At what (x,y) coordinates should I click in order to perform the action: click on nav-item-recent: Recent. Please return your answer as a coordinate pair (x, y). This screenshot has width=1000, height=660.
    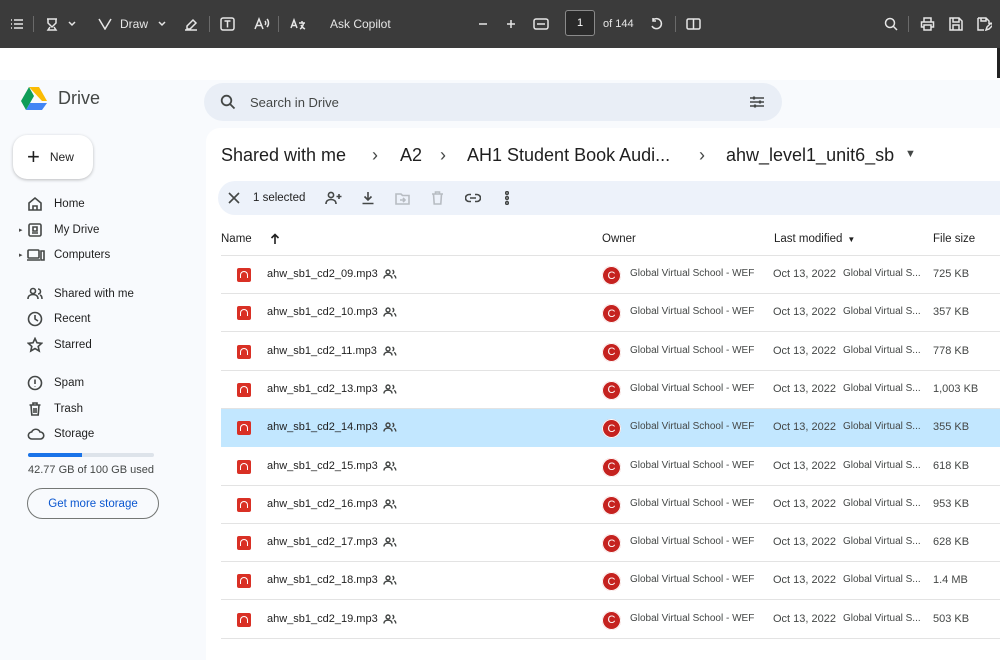
    Looking at the image, I should click on (100, 319).